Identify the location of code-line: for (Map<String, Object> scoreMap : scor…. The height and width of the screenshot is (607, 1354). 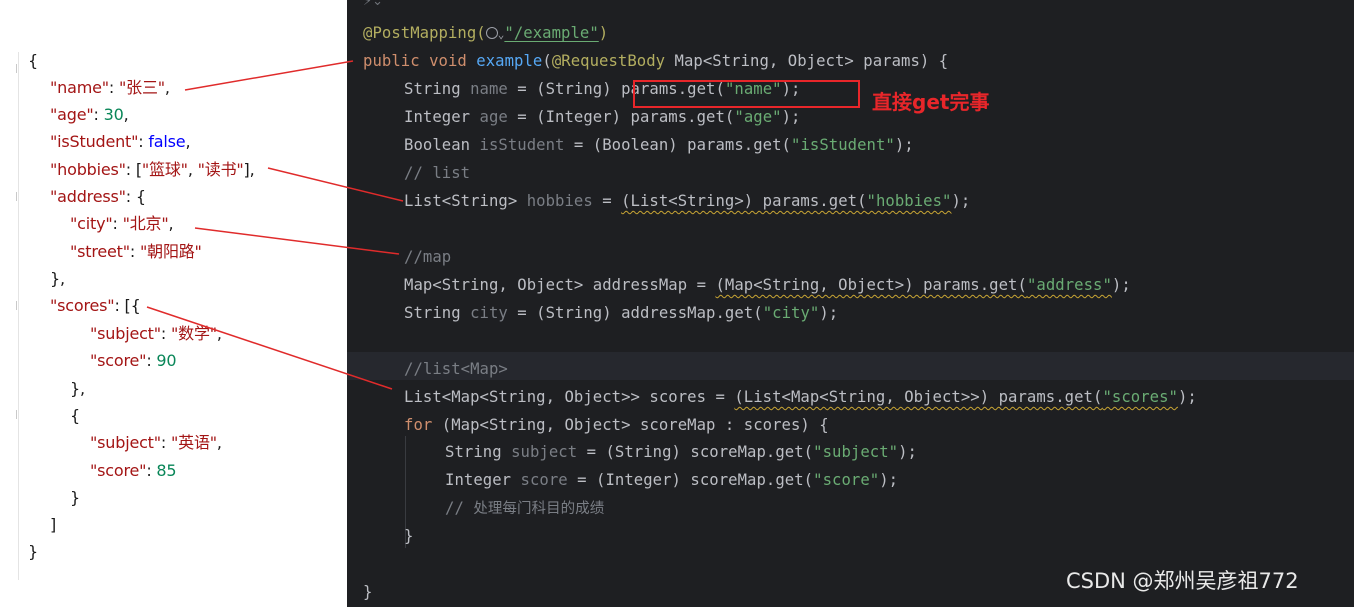
(616, 425).